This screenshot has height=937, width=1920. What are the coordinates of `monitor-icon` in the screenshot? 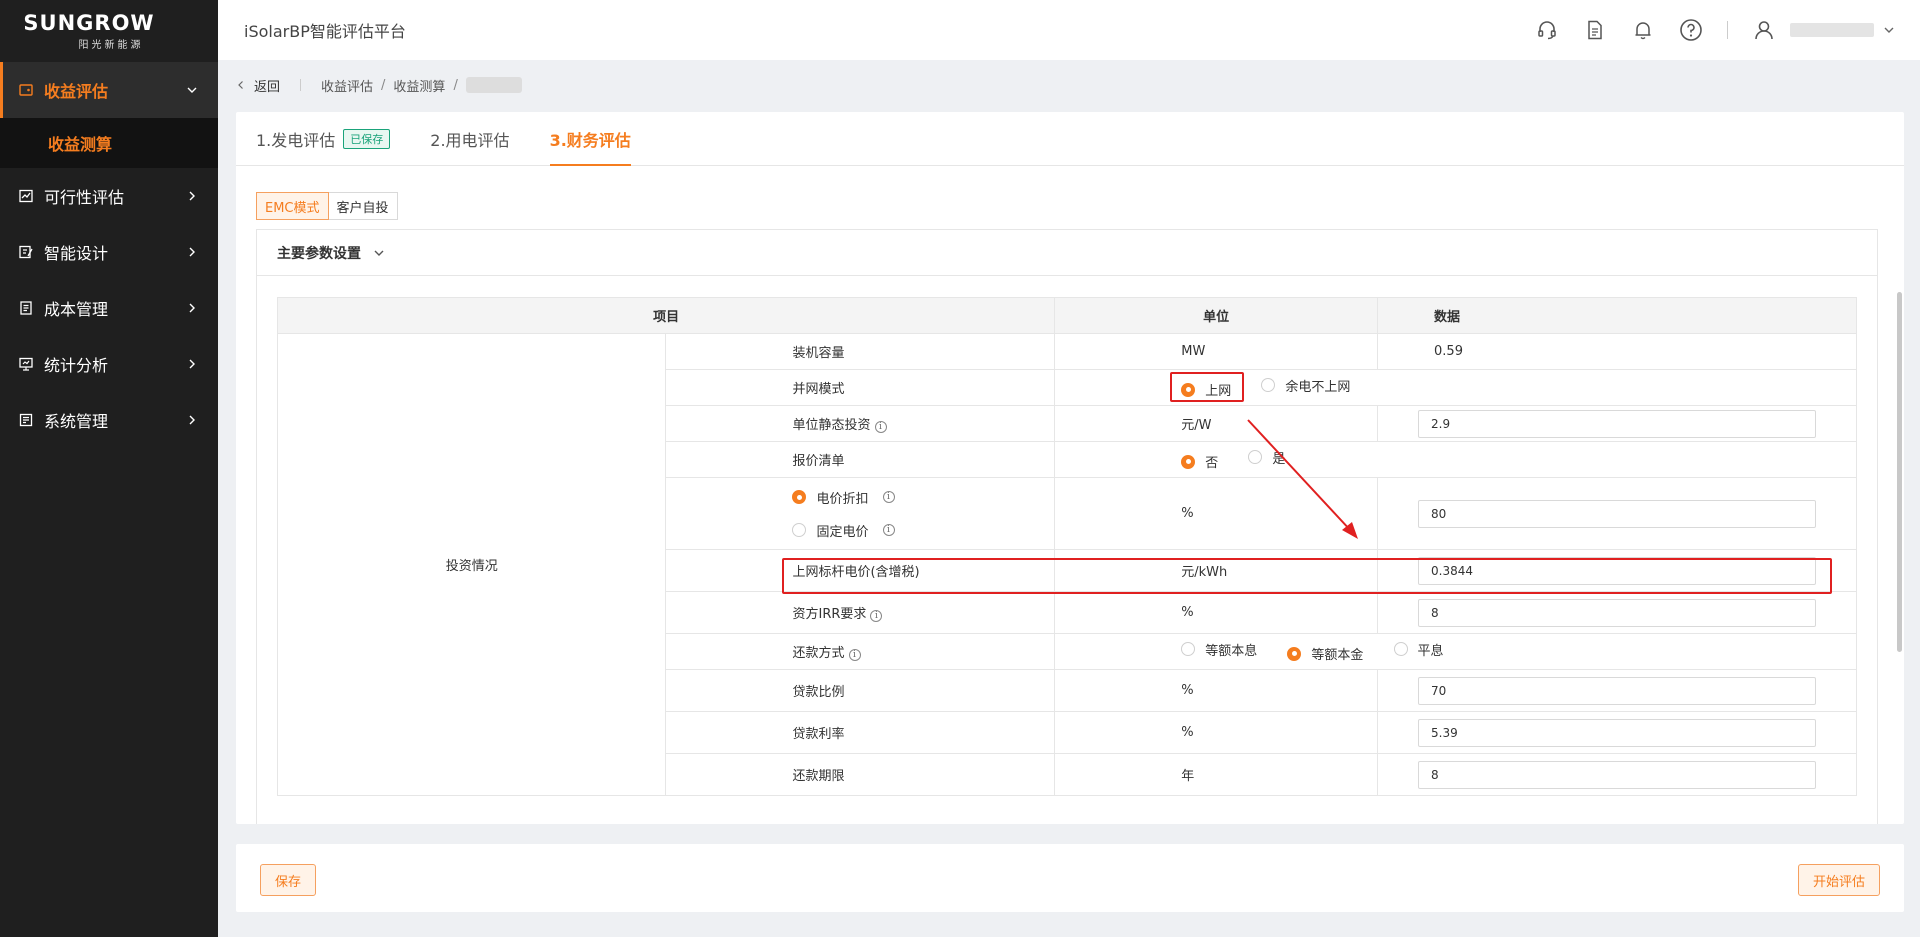 It's located at (26, 364).